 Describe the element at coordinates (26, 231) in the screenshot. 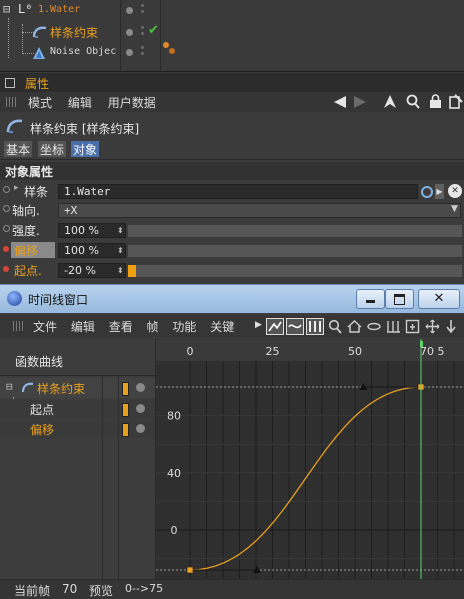

I see `param-label-strength: 强度.` at that location.